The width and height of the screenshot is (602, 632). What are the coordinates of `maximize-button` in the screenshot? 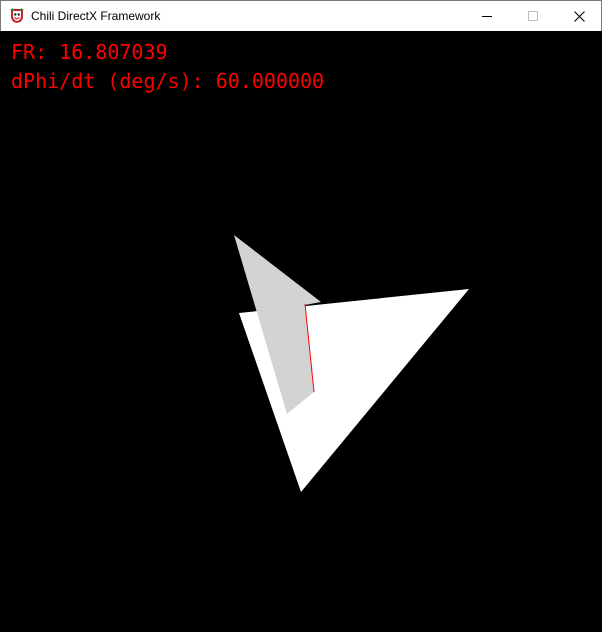 It's located at (533, 16).